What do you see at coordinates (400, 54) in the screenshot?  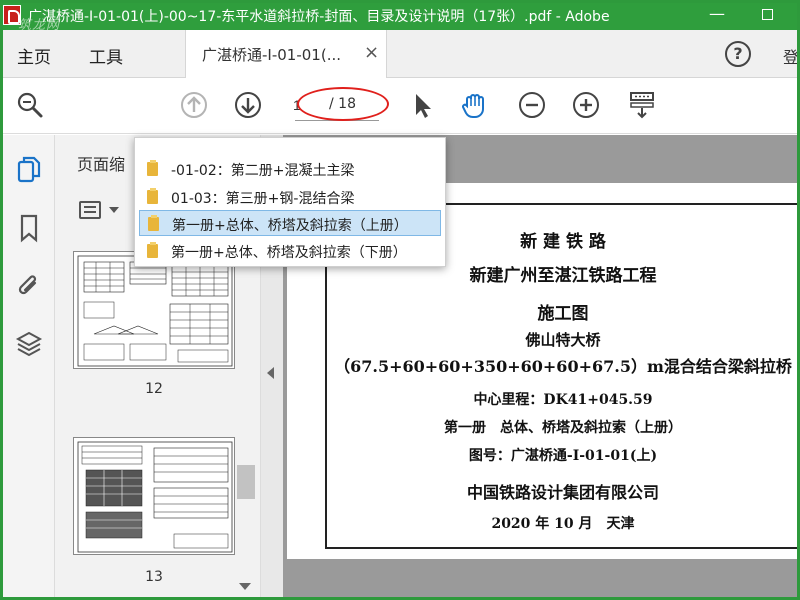 I see `menu-bar: 主页 工具 广湛桥通-Ⅰ-01-01(... × ? 登` at bounding box center [400, 54].